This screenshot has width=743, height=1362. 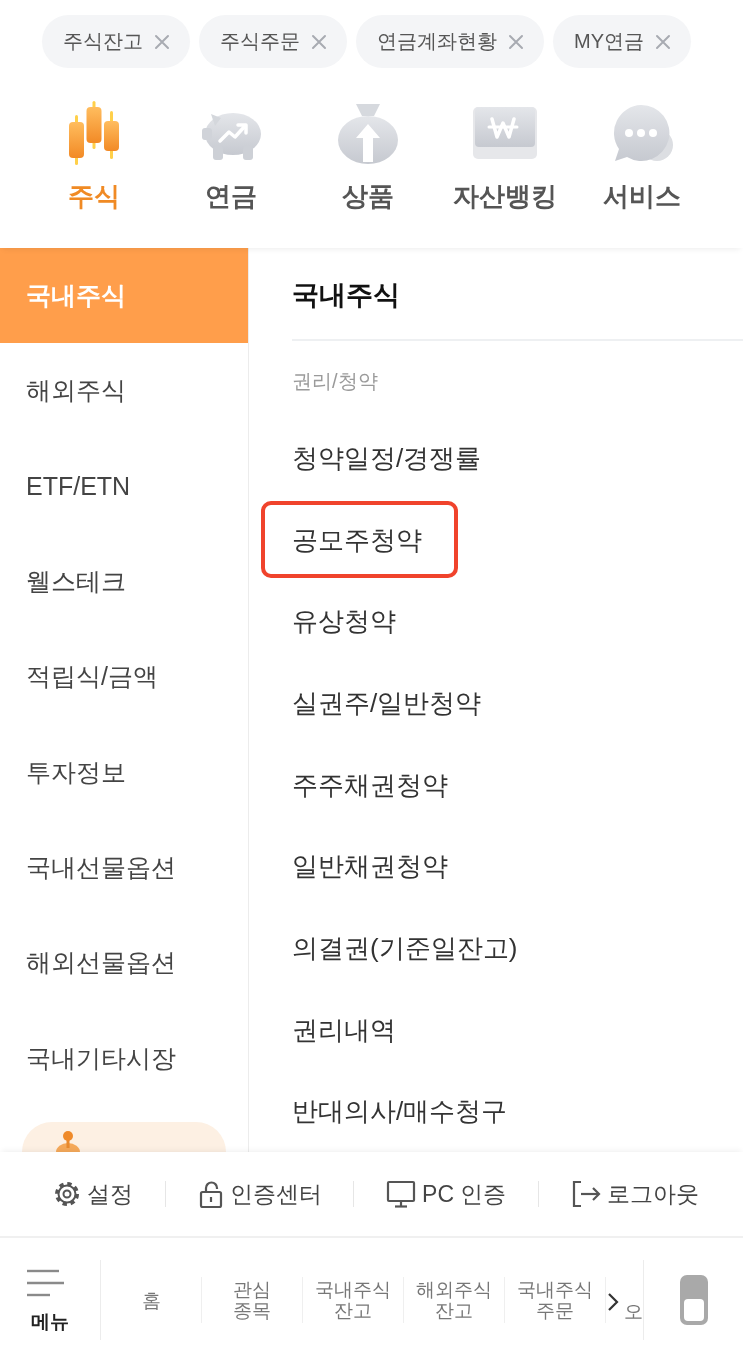 What do you see at coordinates (124, 867) in the screenshot?
I see `sidebar-item: 국내선물옵션` at bounding box center [124, 867].